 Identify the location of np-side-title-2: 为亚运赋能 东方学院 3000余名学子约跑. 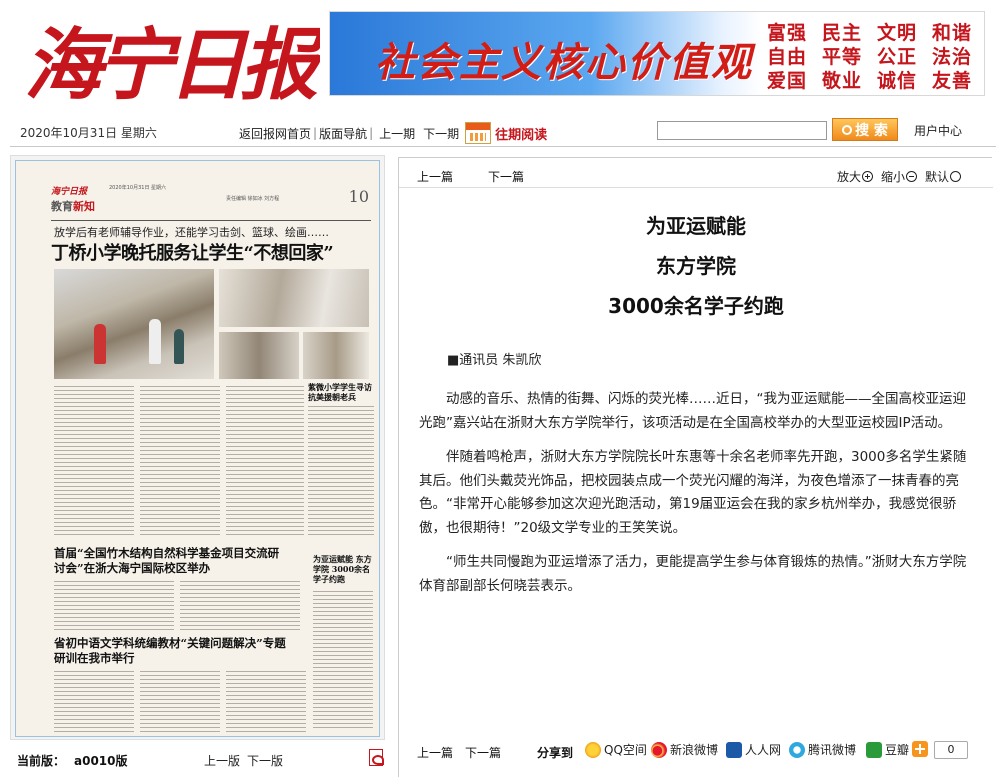
(343, 569).